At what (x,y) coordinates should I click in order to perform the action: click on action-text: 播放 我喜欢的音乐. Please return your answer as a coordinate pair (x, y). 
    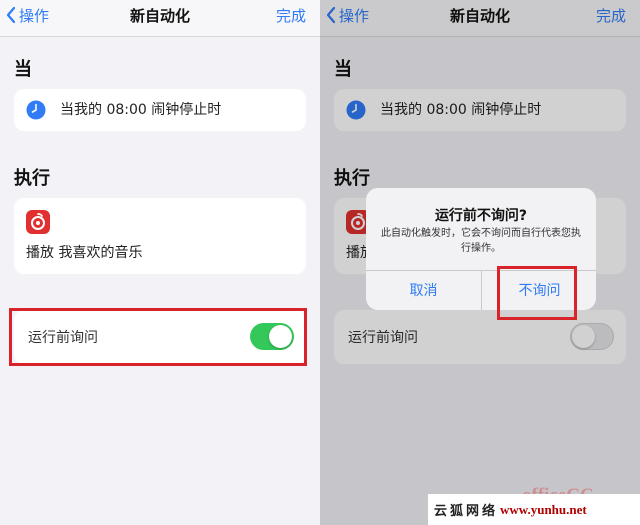
    Looking at the image, I should click on (84, 253).